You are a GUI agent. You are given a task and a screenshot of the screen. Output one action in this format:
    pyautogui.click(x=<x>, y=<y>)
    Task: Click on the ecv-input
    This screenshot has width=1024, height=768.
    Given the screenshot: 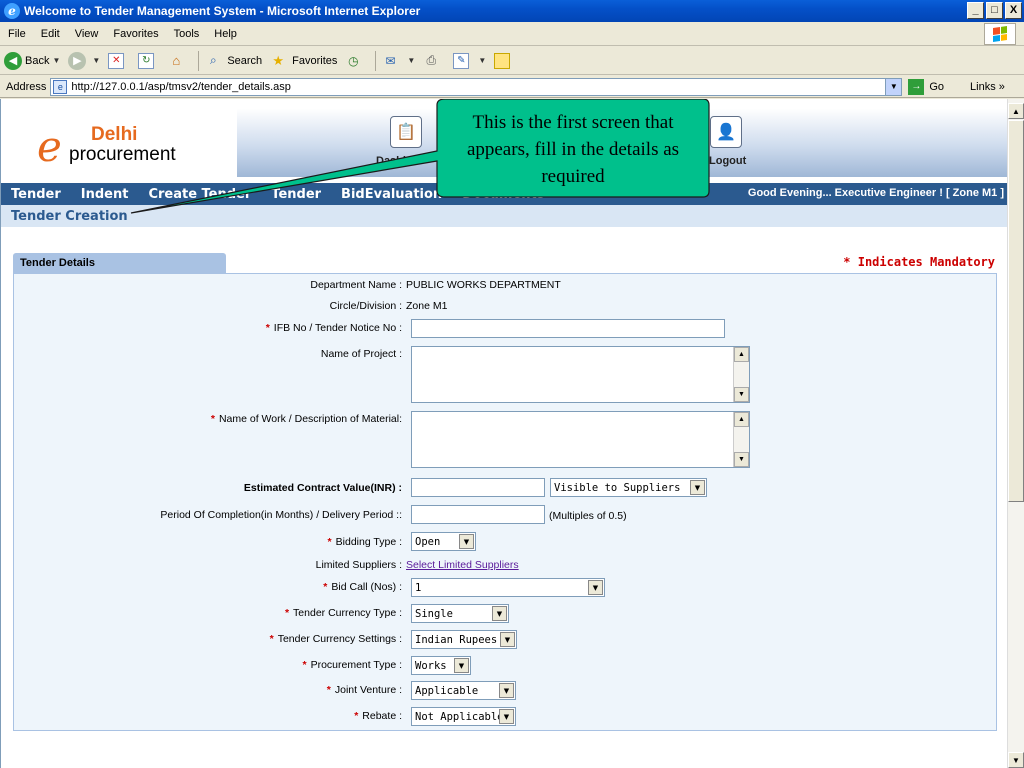 What is the action you would take?
    pyautogui.click(x=478, y=487)
    